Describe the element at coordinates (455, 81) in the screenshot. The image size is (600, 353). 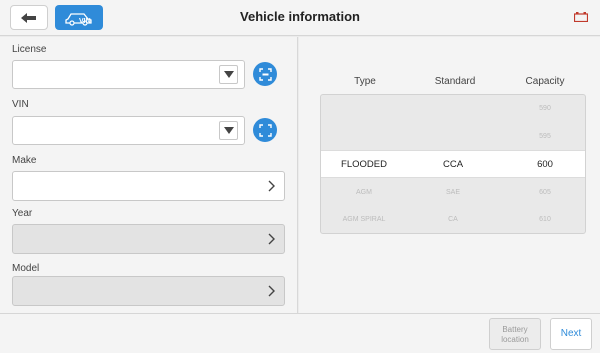
I see `column-header-standard: Standard` at that location.